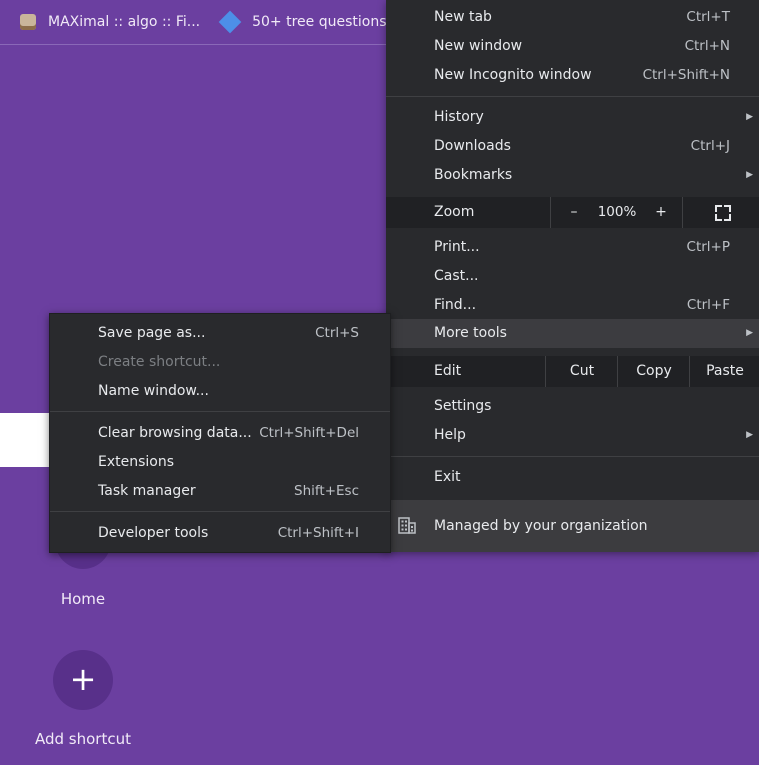  I want to click on copy-button: Copy, so click(653, 371).